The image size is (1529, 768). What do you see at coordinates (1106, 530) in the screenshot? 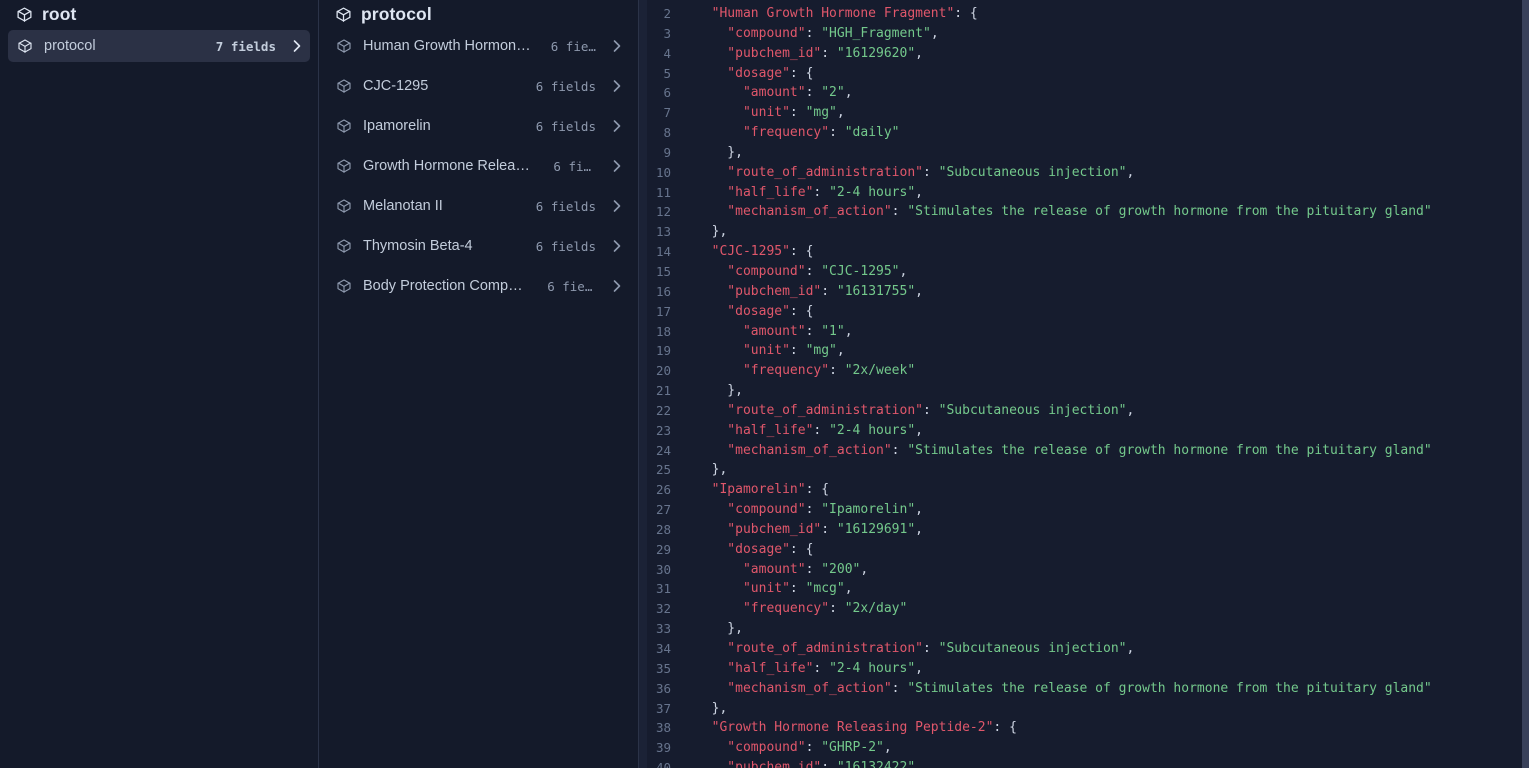
I see `code-line-text: "pubchem_id": "16129691",` at bounding box center [1106, 530].